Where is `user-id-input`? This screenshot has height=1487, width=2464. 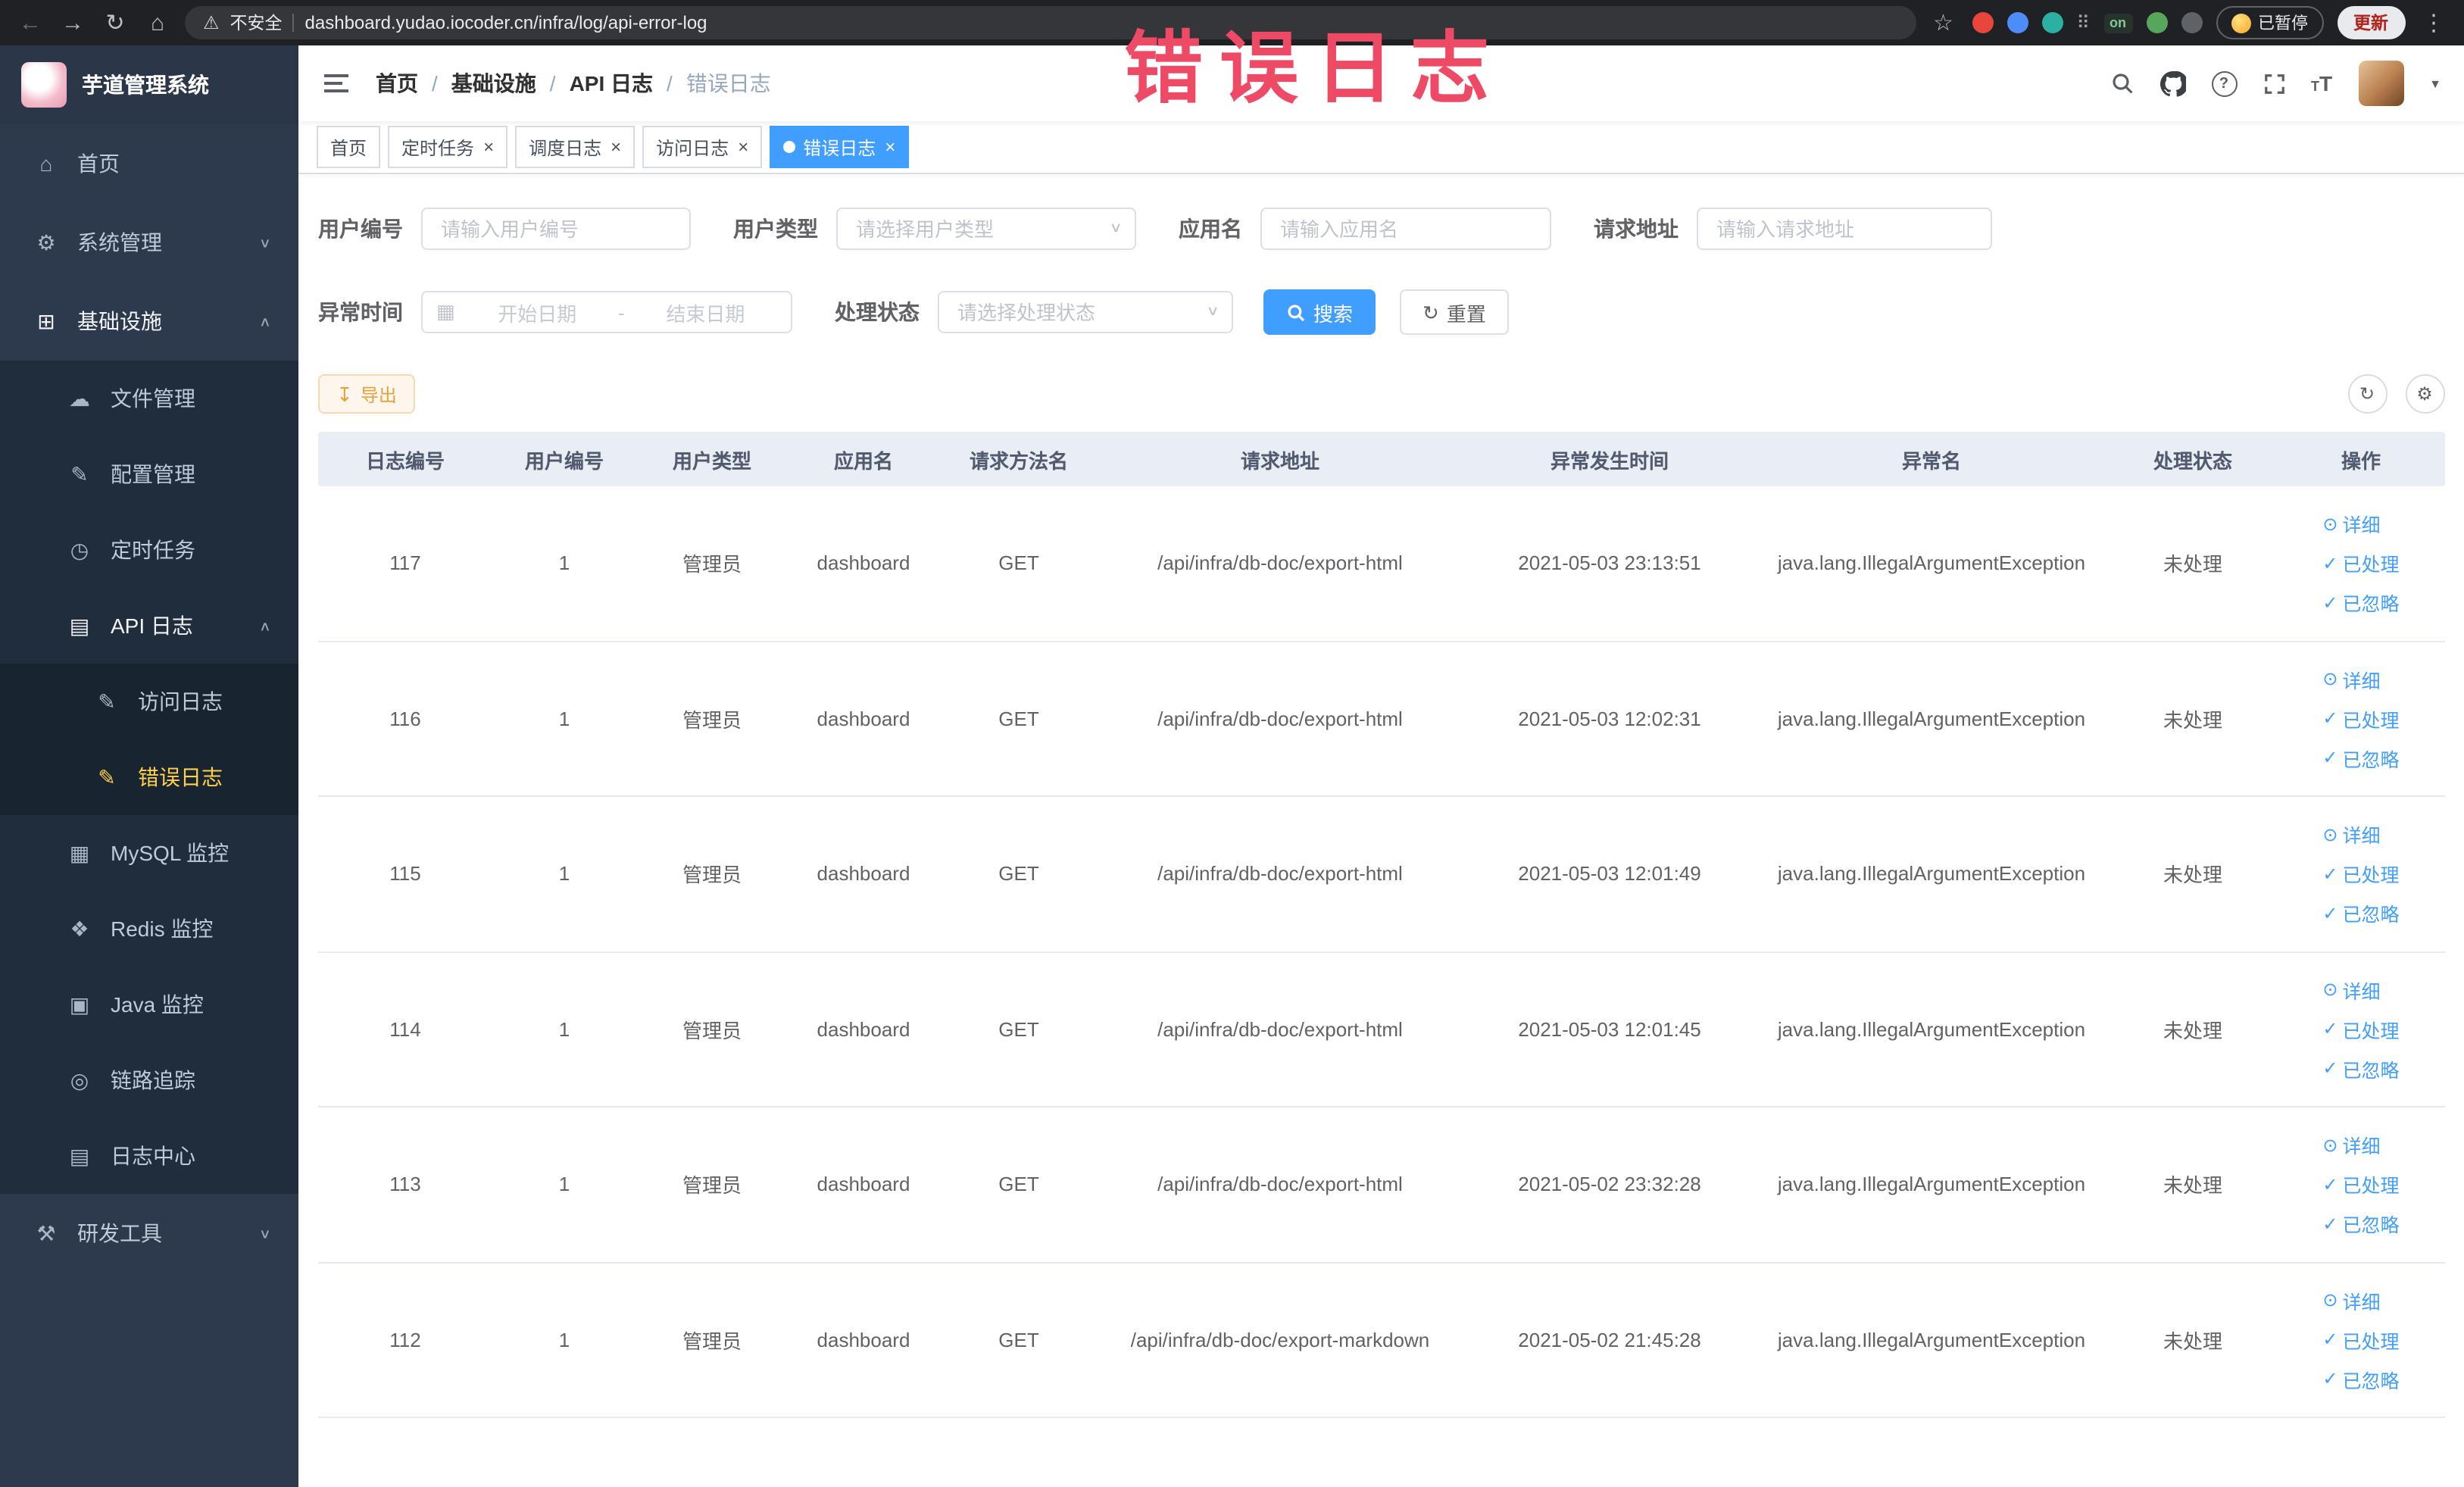
user-id-input is located at coordinates (556, 229).